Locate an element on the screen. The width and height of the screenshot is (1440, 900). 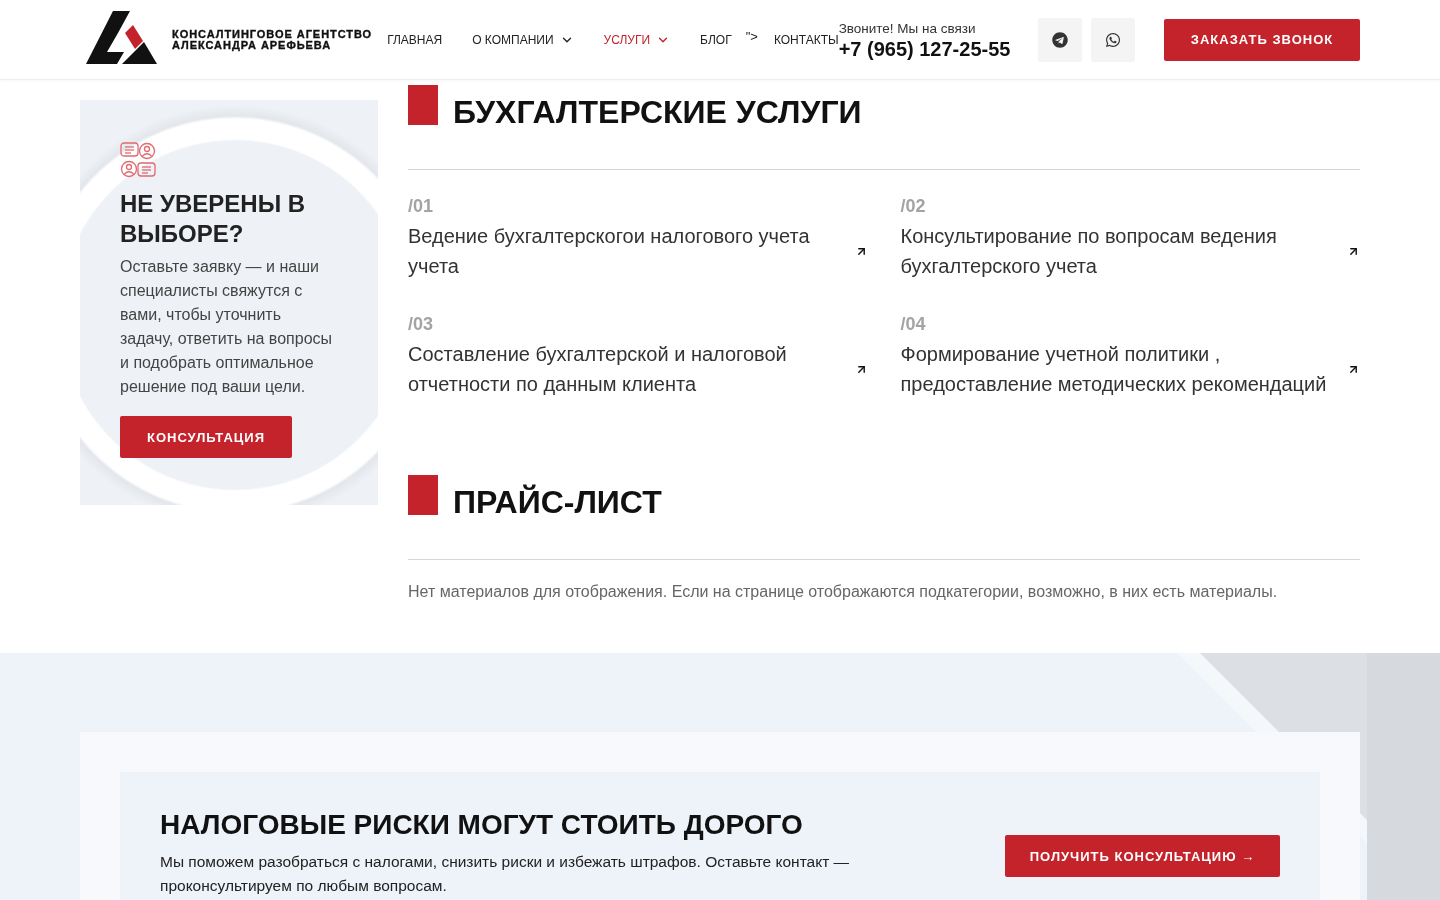
nav-menu-link: УСЛУГИ is located at coordinates (637, 39).